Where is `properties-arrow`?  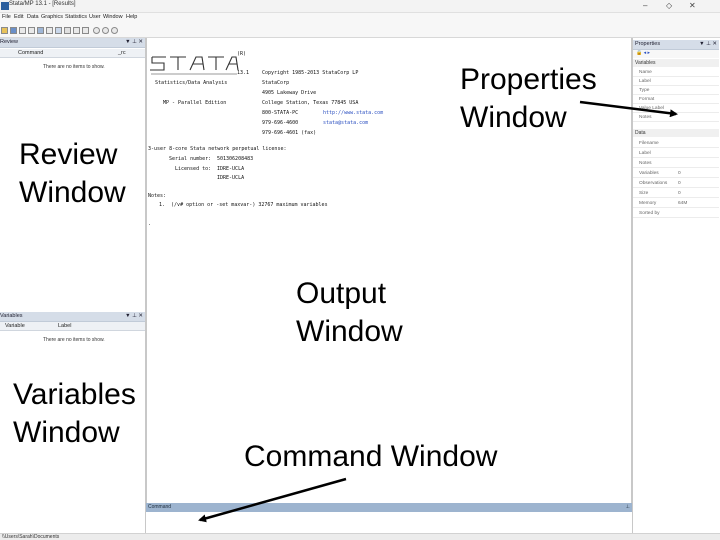 properties-arrow is located at coordinates (628, 109).